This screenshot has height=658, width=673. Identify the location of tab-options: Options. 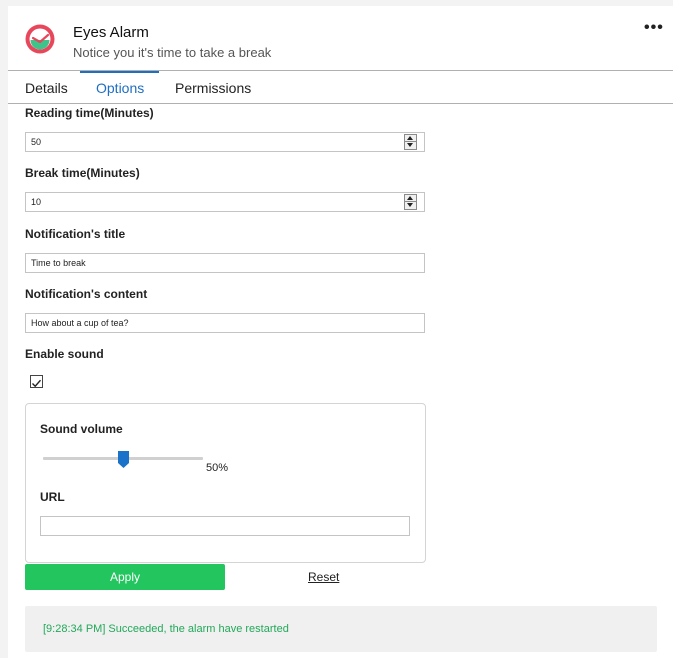
(120, 88).